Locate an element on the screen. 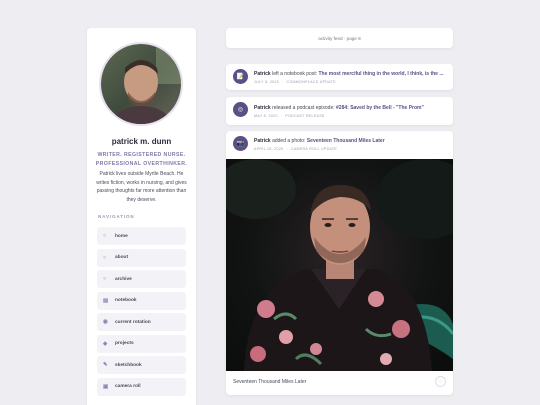 This screenshot has width=540, height=405. nav-item-camera-roll: ▣ camera roll is located at coordinates (141, 386).